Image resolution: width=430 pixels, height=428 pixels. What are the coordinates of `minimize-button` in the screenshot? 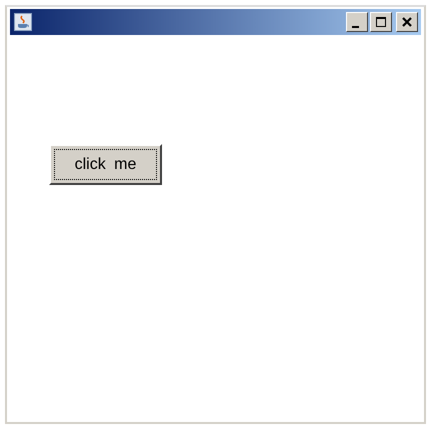 It's located at (357, 22).